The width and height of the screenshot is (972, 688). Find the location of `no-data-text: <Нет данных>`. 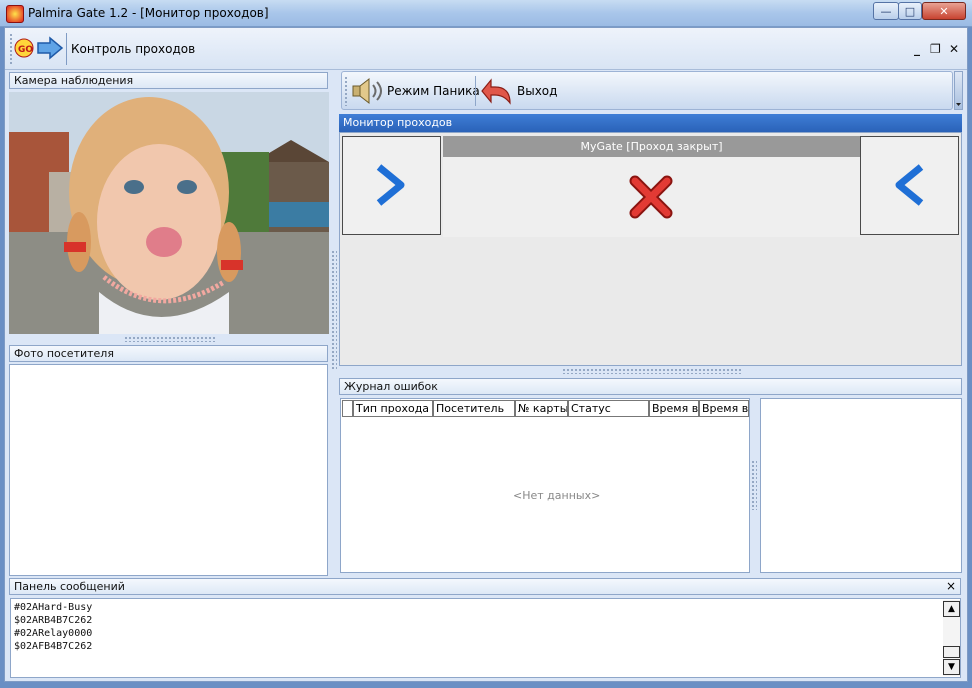

no-data-text: <Нет данных> is located at coordinates (557, 495).